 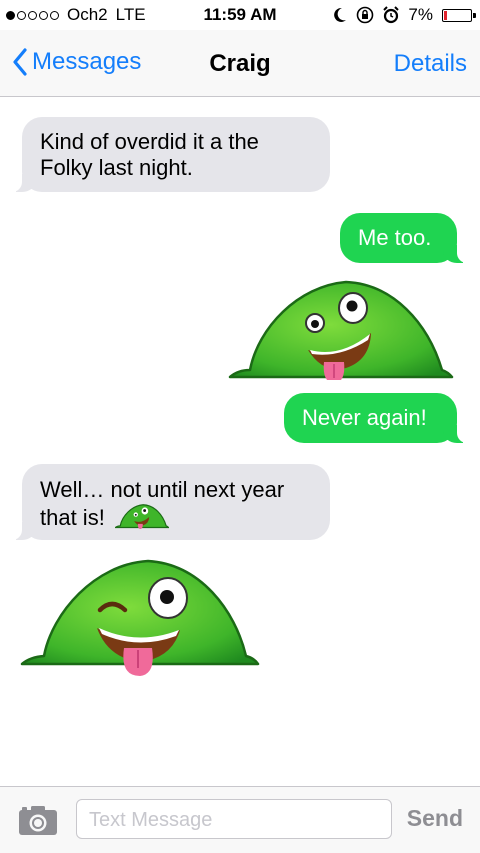 I want to click on message-text-field: Text Message, so click(x=234, y=819).